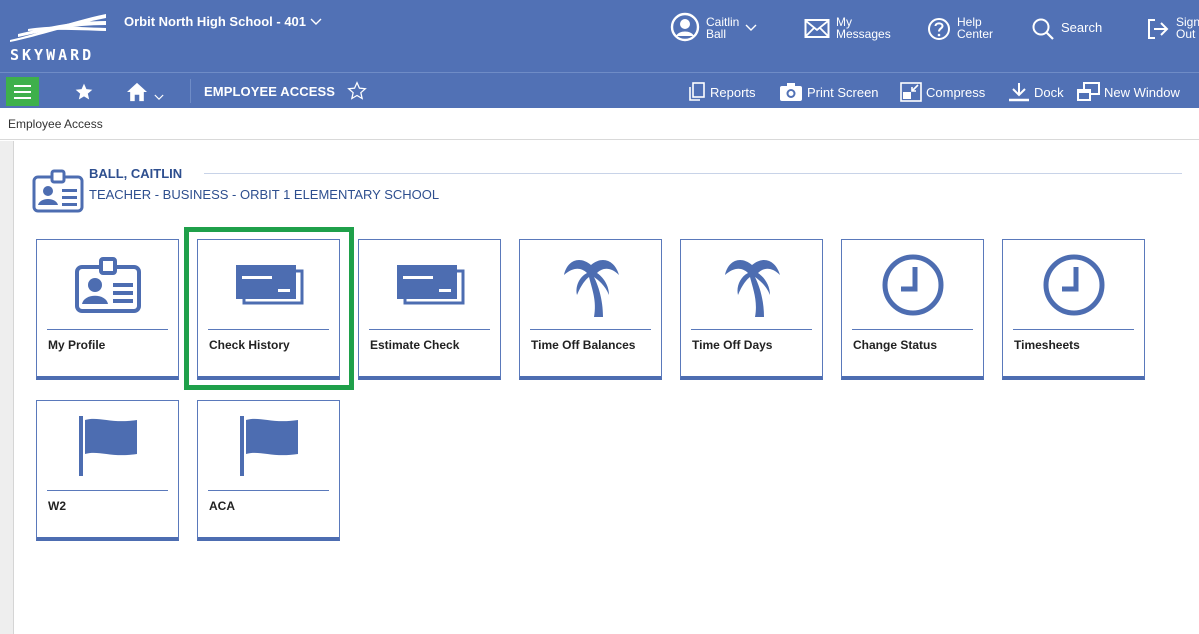 The height and width of the screenshot is (634, 1199). What do you see at coordinates (222, 506) in the screenshot?
I see `tile-label: ACA` at bounding box center [222, 506].